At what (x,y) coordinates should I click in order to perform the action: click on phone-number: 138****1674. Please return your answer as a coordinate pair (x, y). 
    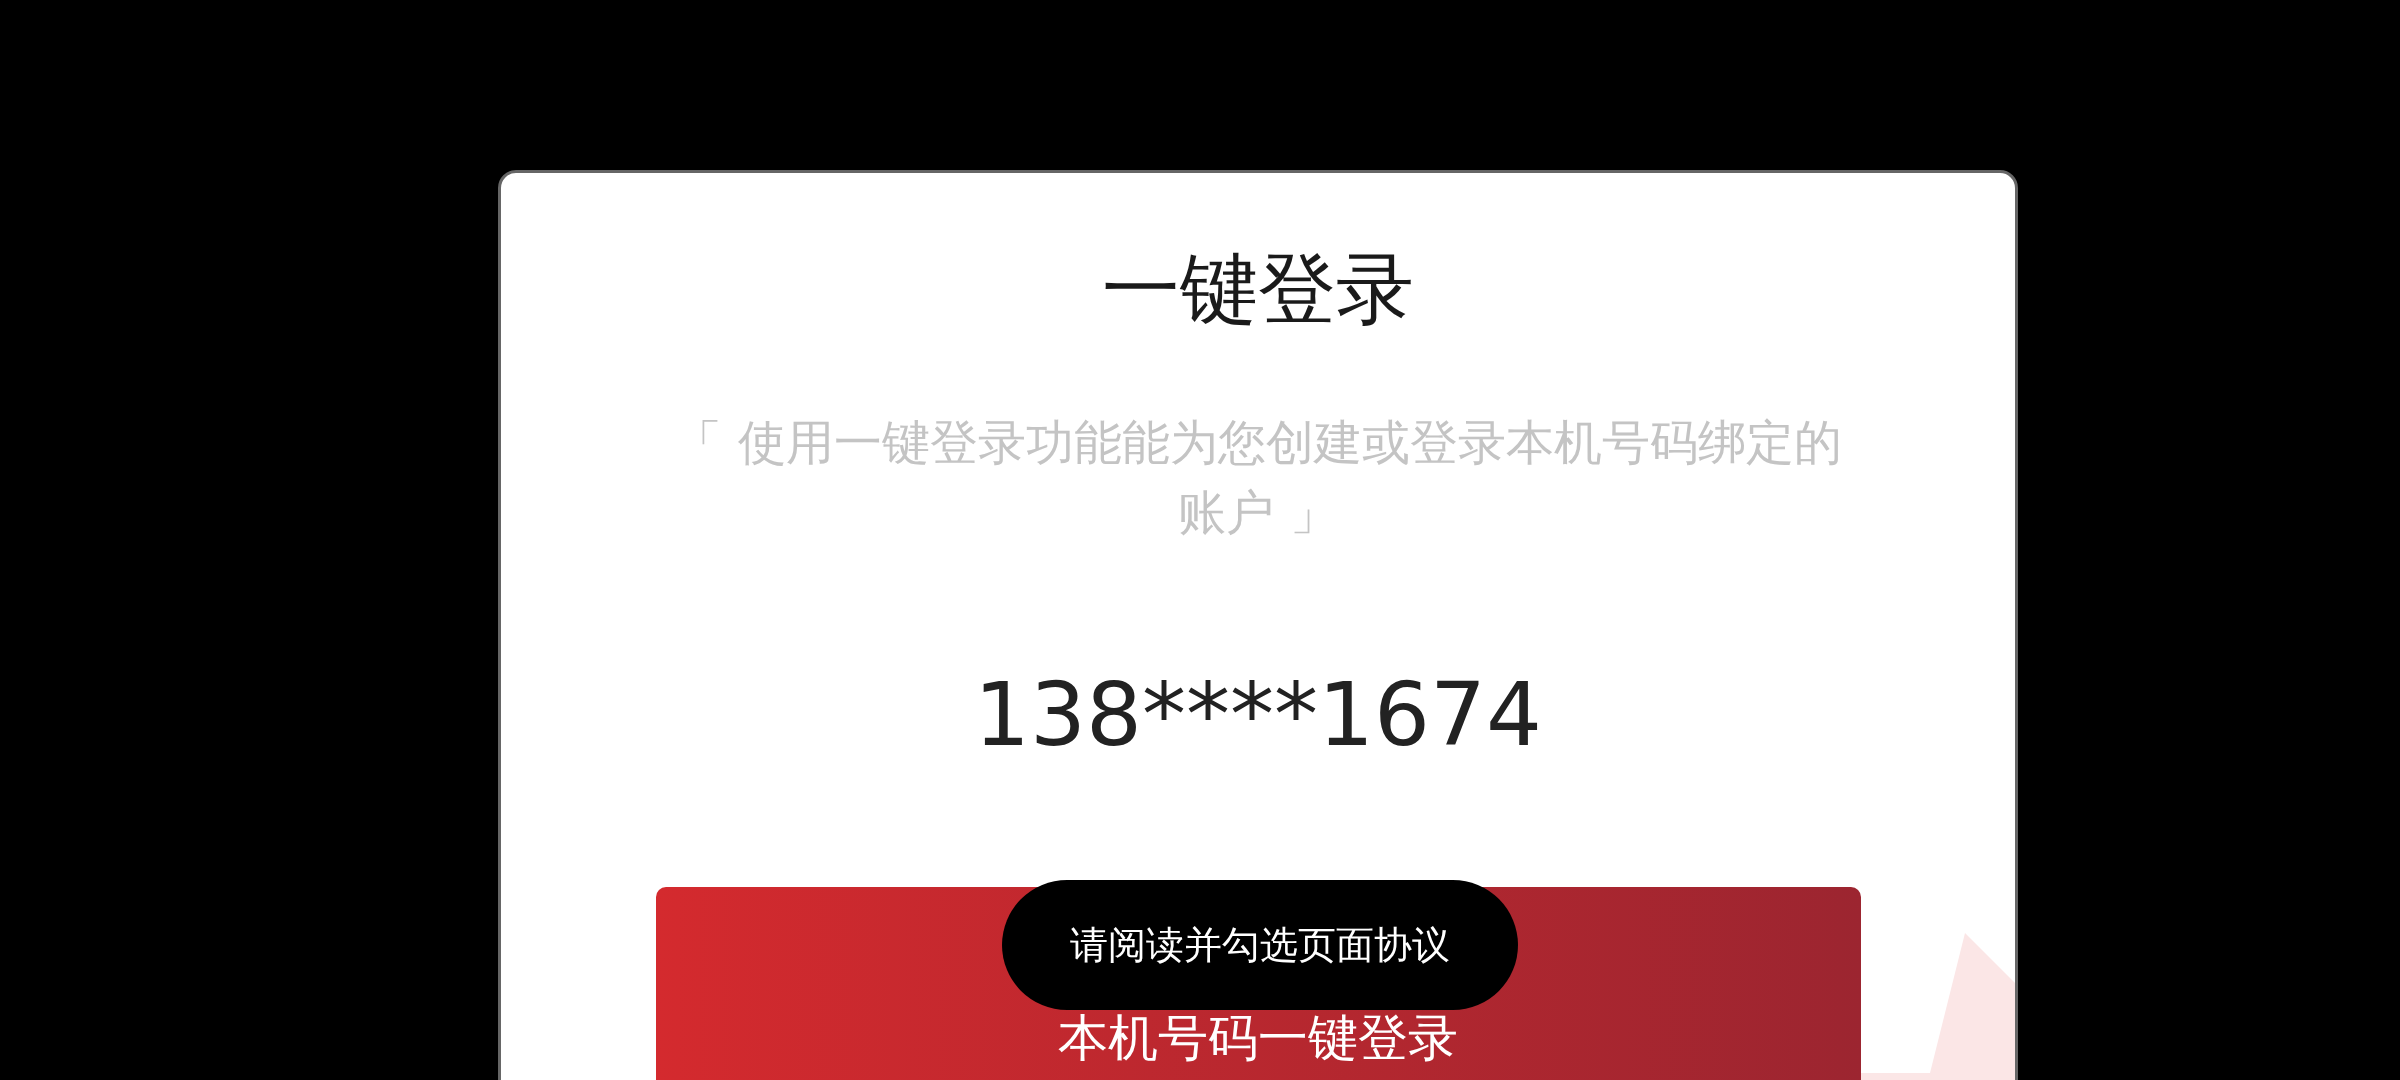
    Looking at the image, I should click on (1258, 714).